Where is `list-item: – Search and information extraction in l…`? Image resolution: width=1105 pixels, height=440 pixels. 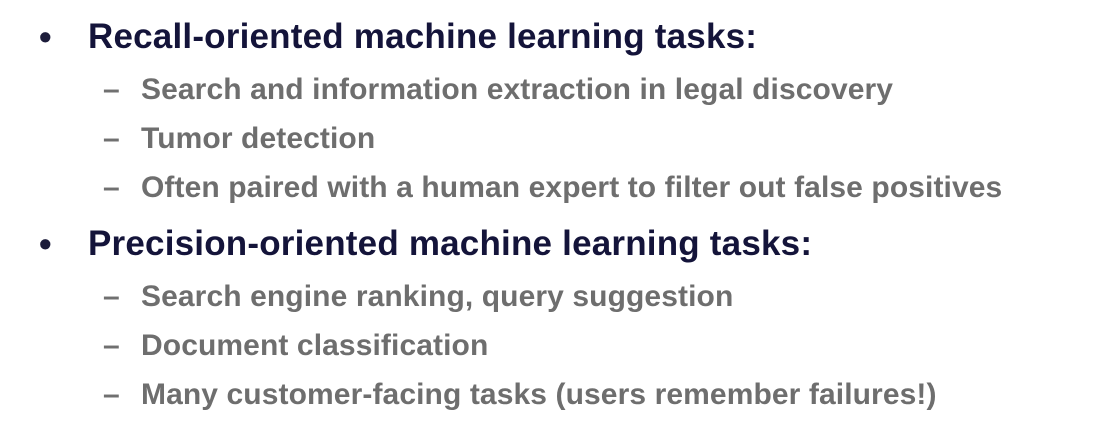
list-item: – Search and information extraction in l… is located at coordinates (552, 89).